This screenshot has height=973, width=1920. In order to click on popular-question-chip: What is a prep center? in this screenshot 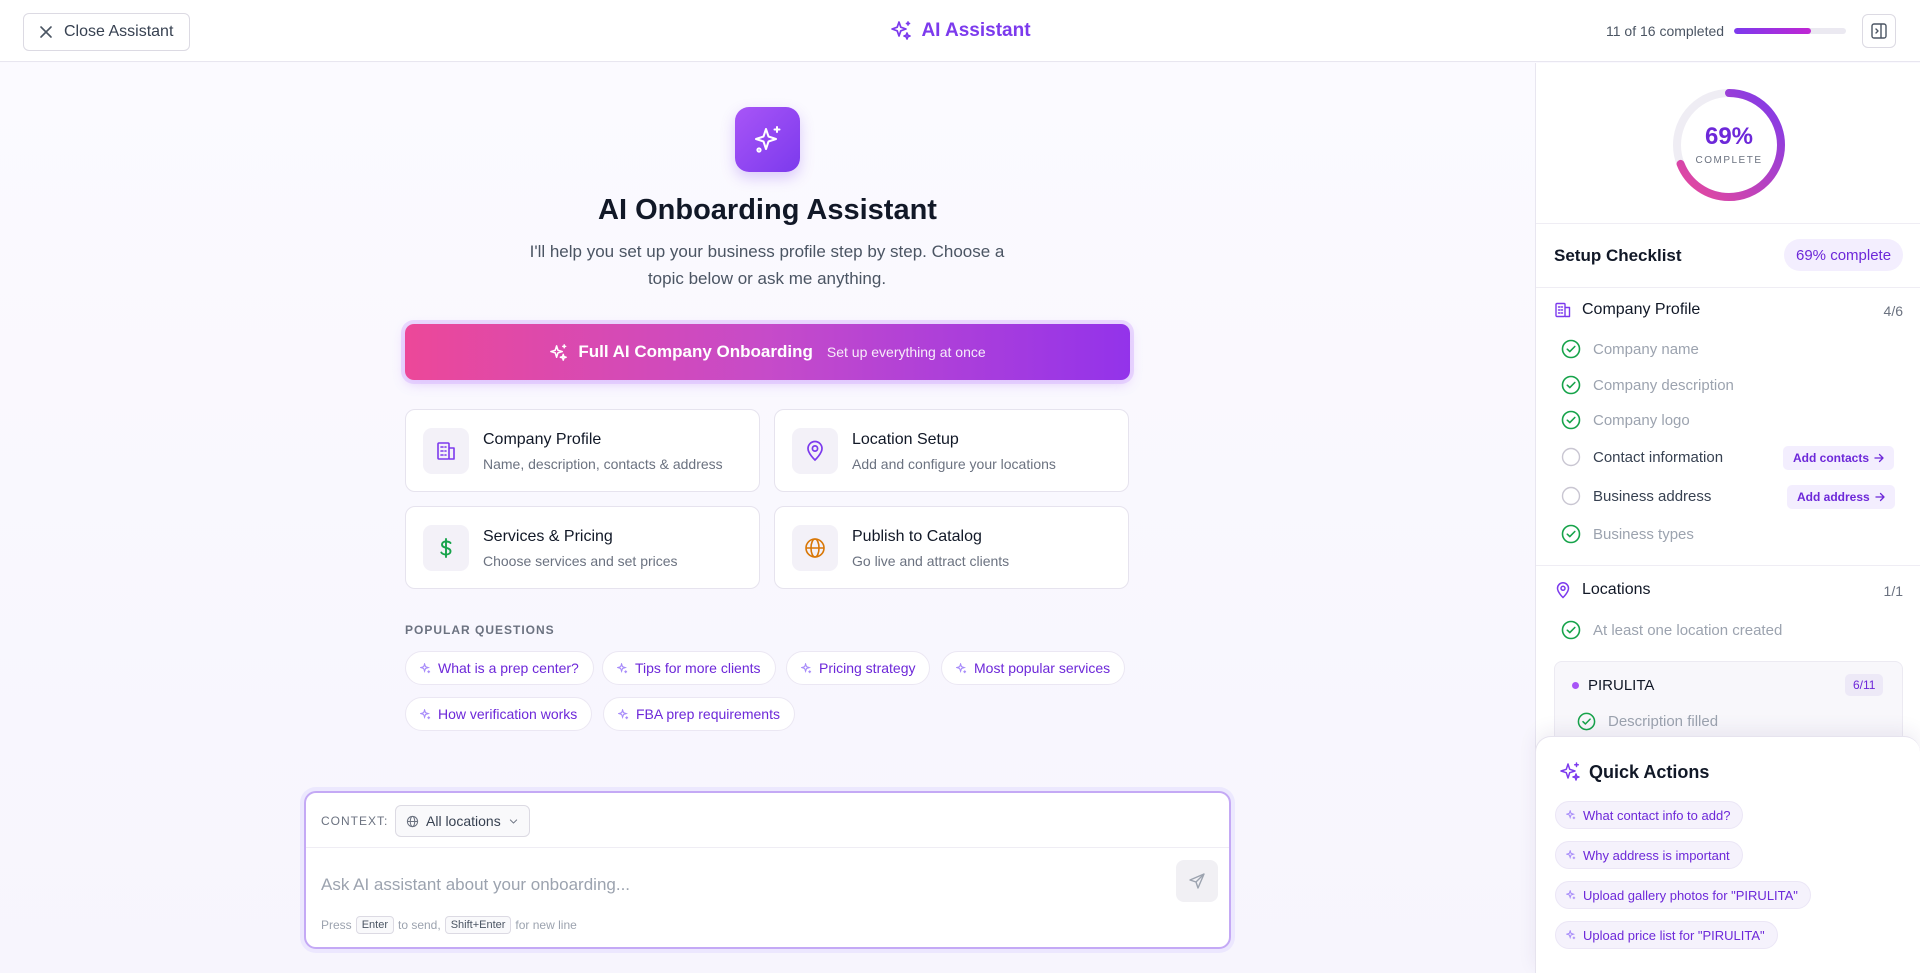, I will do `click(499, 668)`.